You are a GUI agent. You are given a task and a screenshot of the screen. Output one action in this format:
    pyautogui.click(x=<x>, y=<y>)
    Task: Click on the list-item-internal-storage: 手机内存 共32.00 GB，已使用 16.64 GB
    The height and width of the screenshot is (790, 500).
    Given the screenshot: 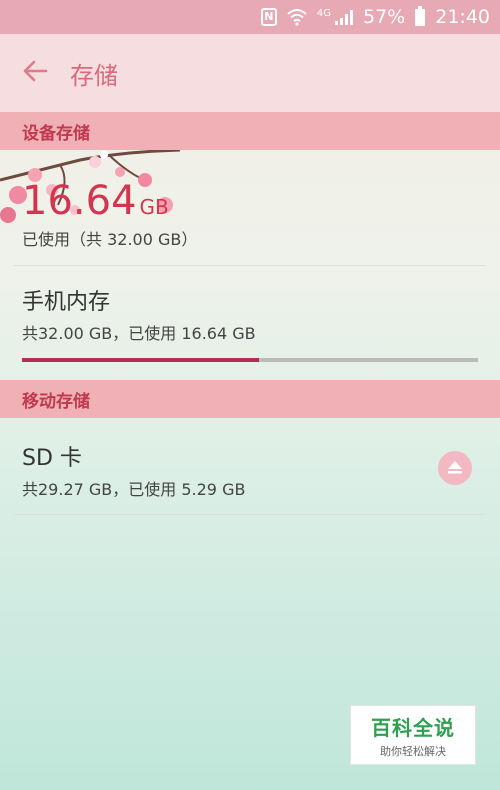 What is the action you would take?
    pyautogui.click(x=250, y=323)
    